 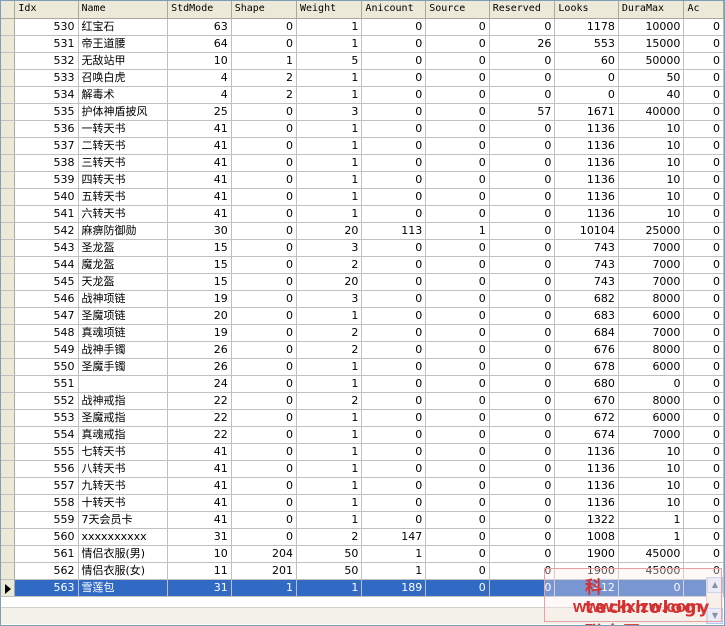 I want to click on table-row: 542 麻痹防御勋 30 0 20 113 1 0 10104 25000 0, so click(x=362, y=231).